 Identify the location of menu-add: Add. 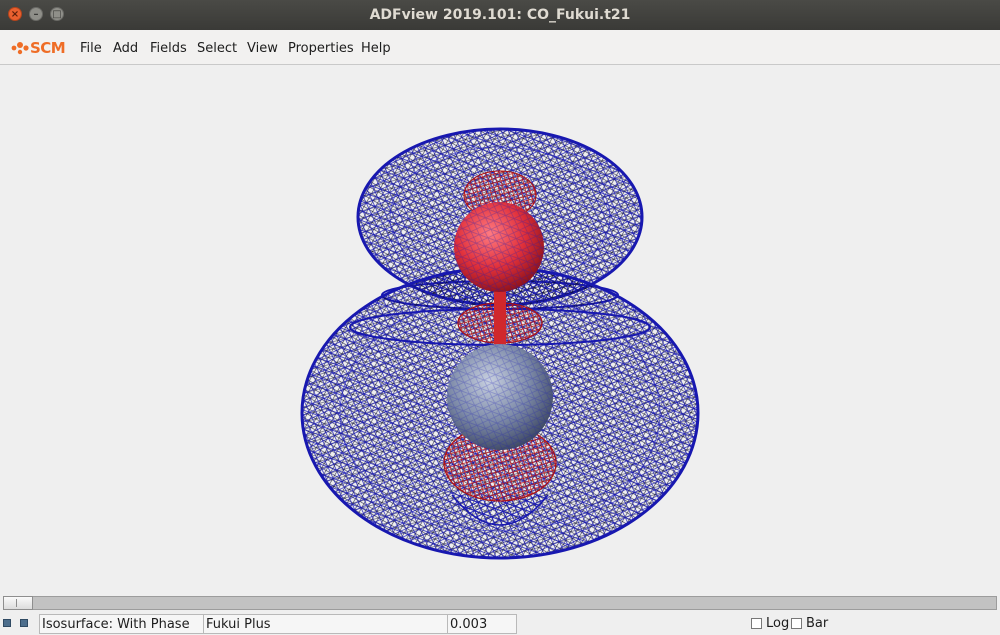
(125, 48).